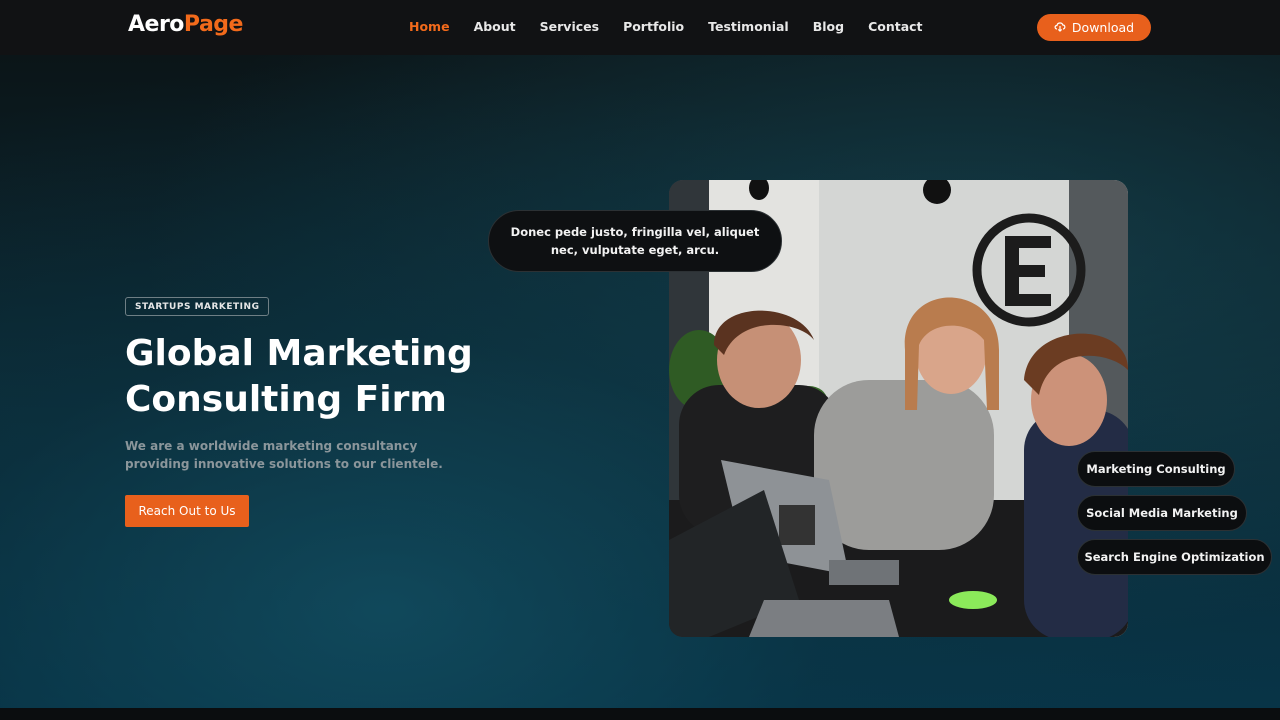  Describe the element at coordinates (1103, 27) in the screenshot. I see `download-label: Download` at that location.